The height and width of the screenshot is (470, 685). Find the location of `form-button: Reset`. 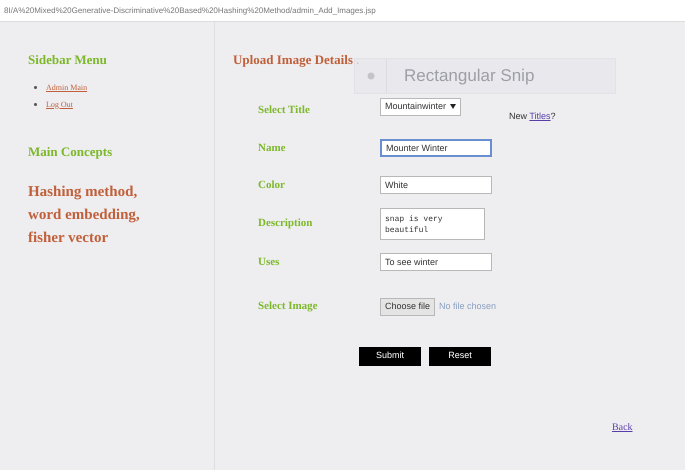

form-button: Reset is located at coordinates (460, 356).